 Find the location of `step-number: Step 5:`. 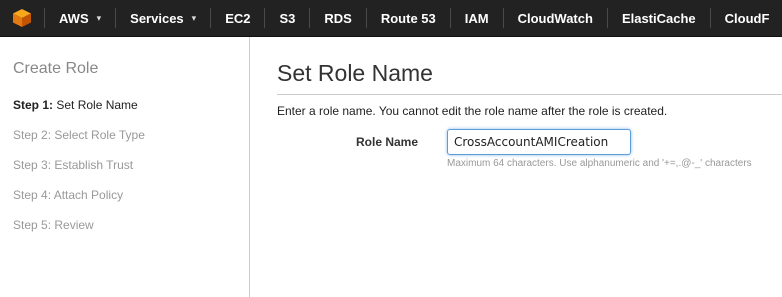

step-number: Step 5: is located at coordinates (32, 225).